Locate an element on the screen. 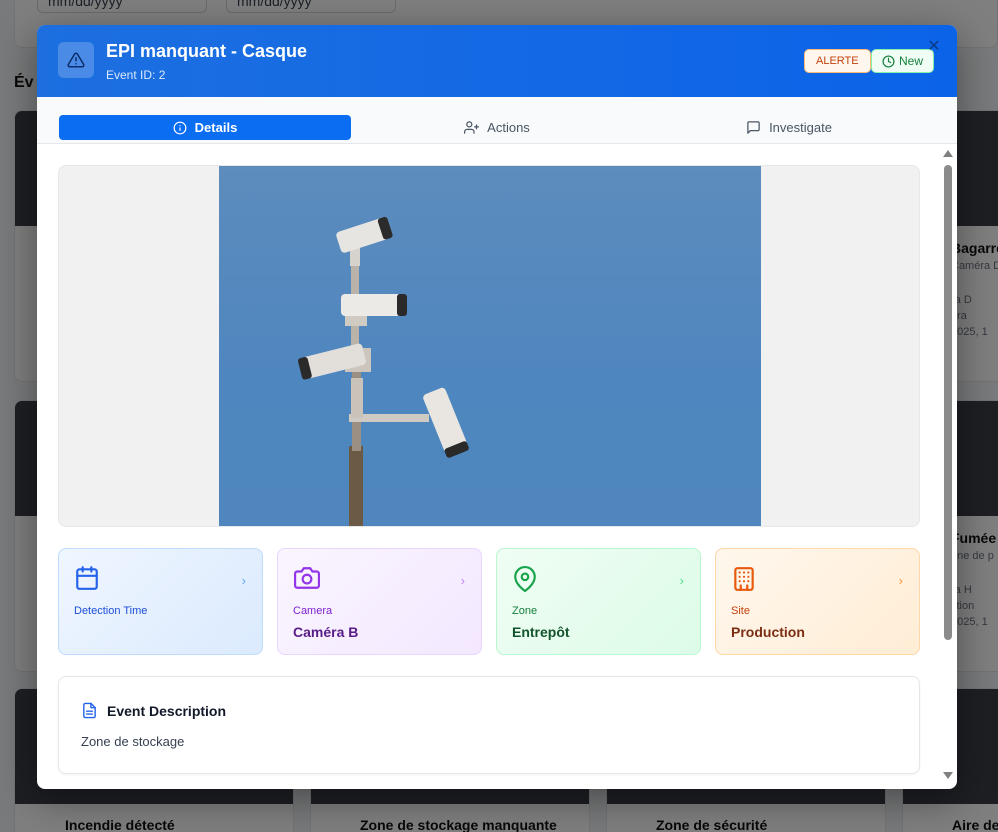 This screenshot has width=998, height=832. tab-actions: Actions is located at coordinates (497, 127).